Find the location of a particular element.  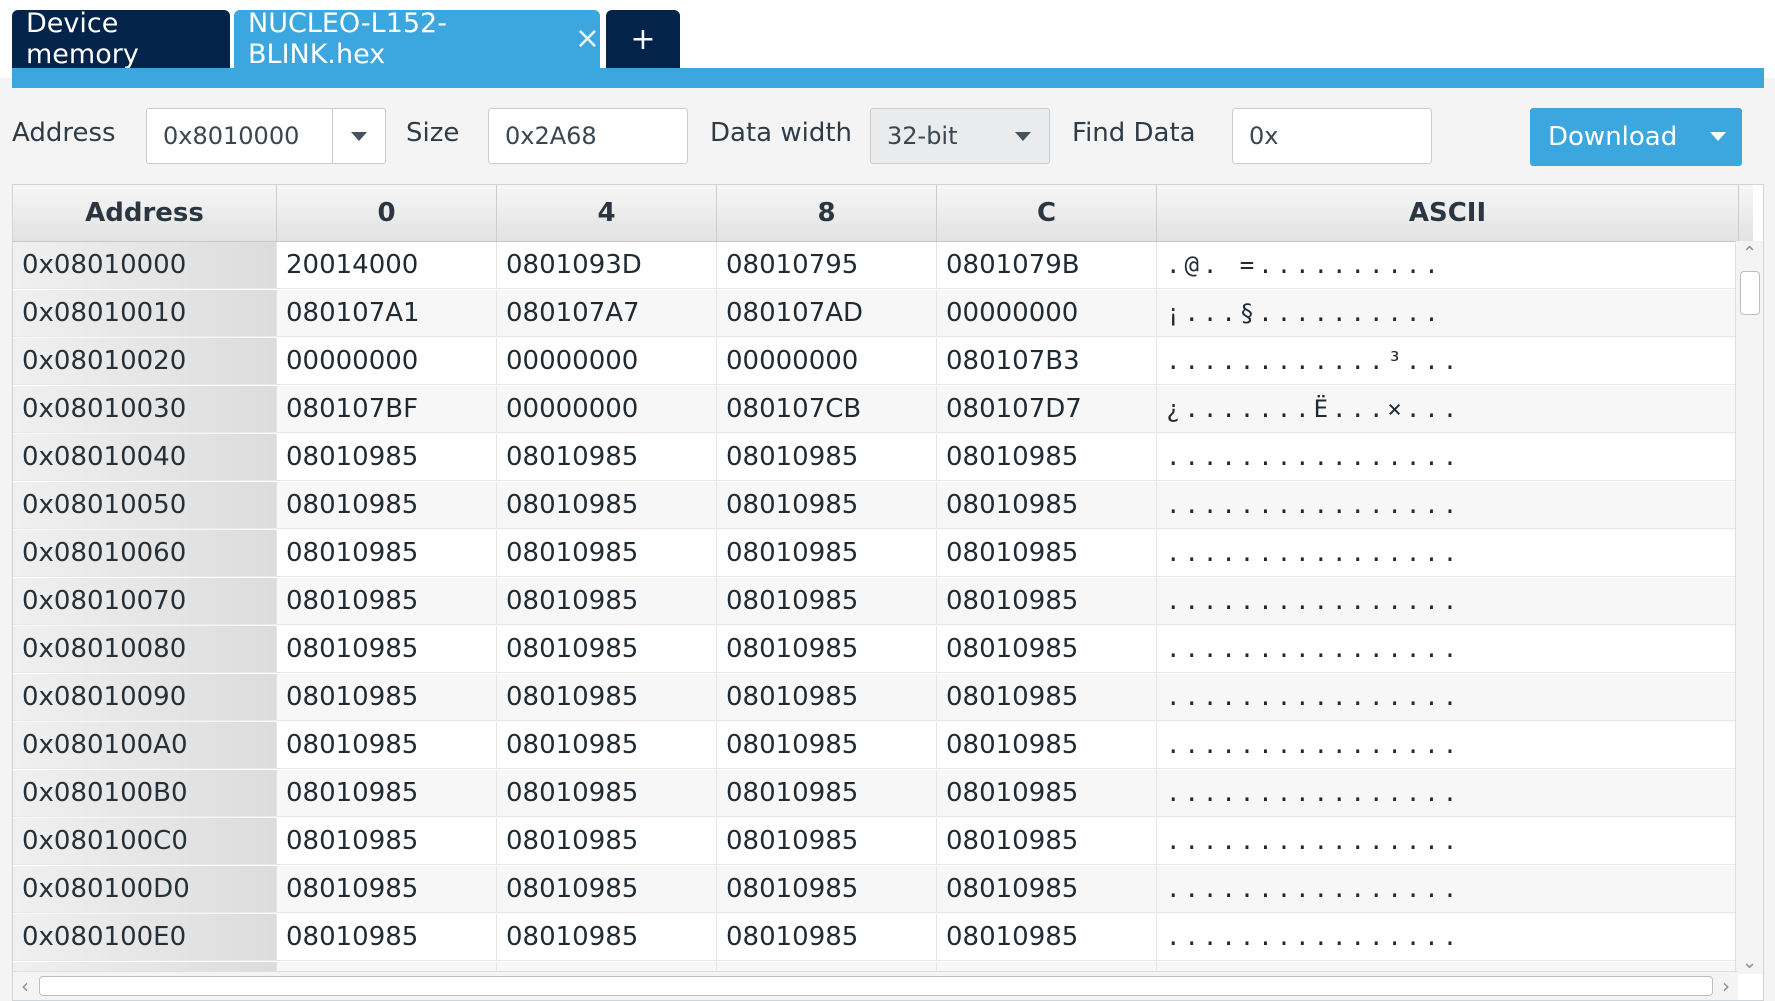

arrow-up-icon: ⌃ is located at coordinates (1749, 253).